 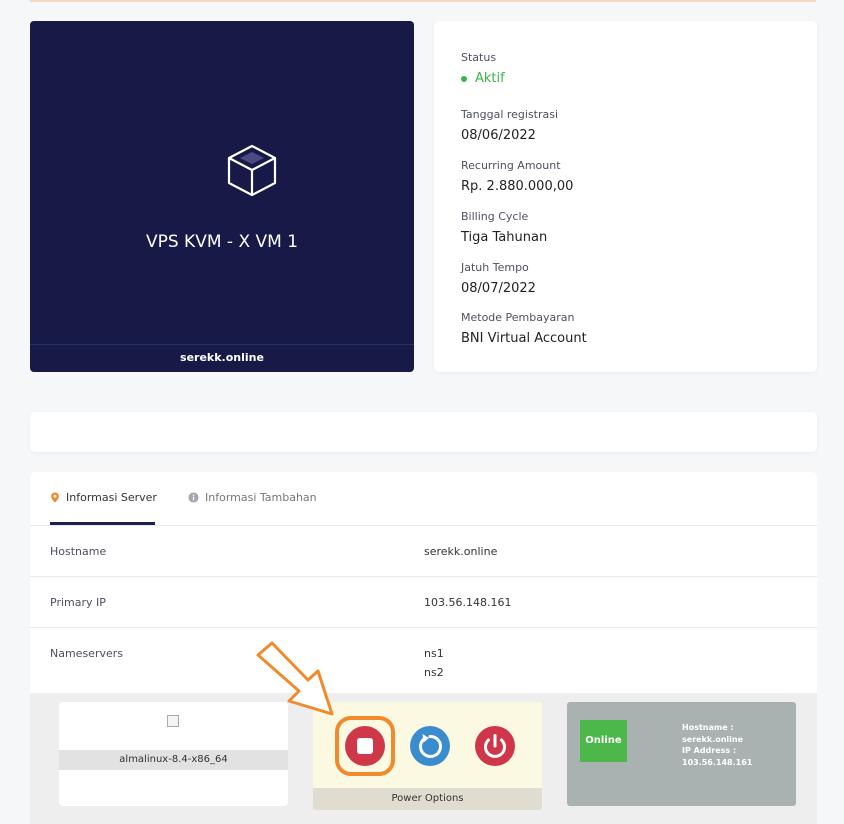 I want to click on tab-server-info: Informasi Server, so click(x=103, y=497).